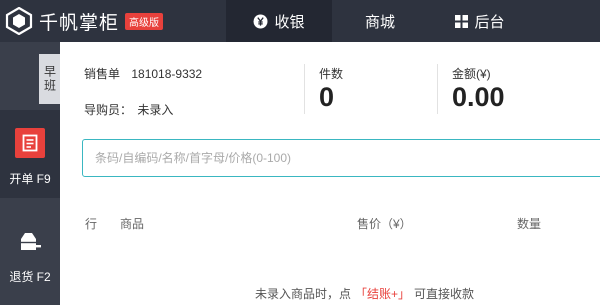  I want to click on column-header-row: 行, so click(91, 224).